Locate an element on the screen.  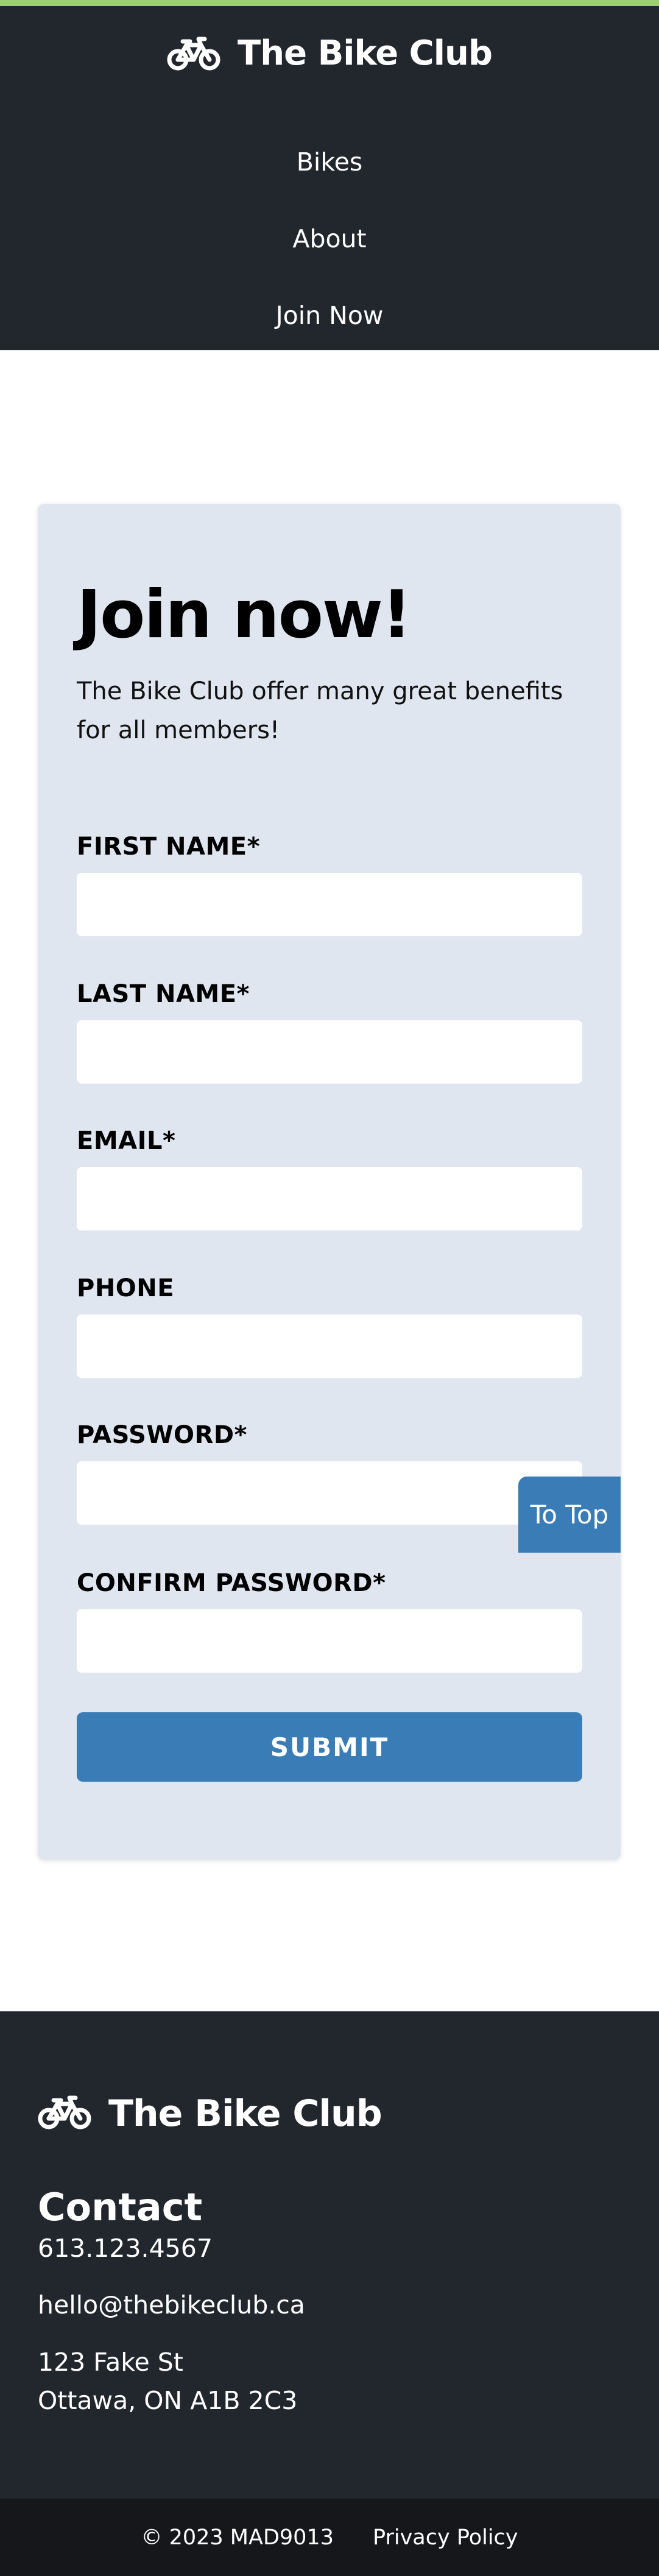
last-name-label: LAST NAME* is located at coordinates (164, 994).